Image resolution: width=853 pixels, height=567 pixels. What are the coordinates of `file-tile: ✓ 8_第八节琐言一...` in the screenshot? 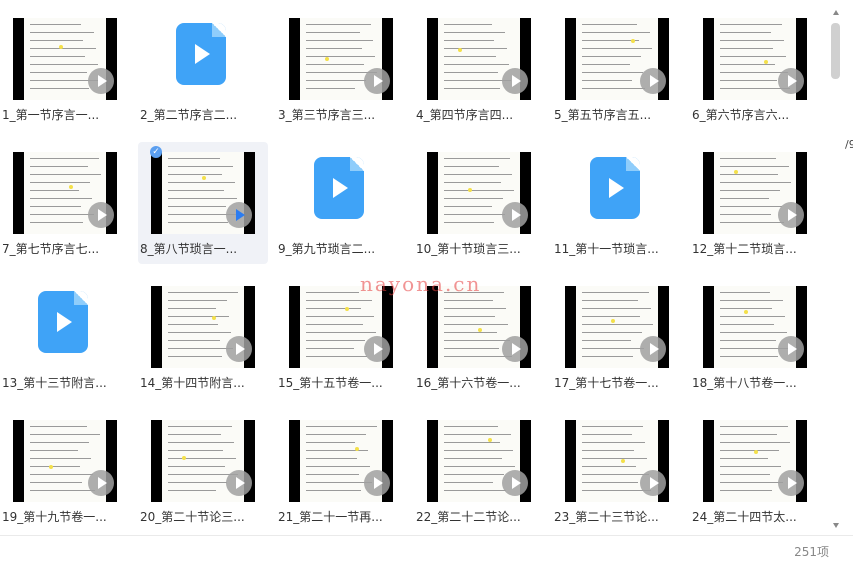 It's located at (203, 203).